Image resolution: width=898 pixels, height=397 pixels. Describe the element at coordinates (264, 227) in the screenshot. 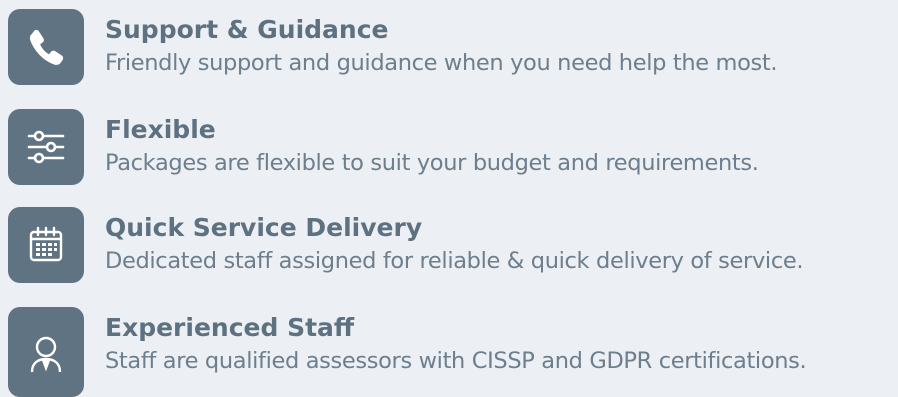

I see `feature-title: Quick Service Delivery` at that location.